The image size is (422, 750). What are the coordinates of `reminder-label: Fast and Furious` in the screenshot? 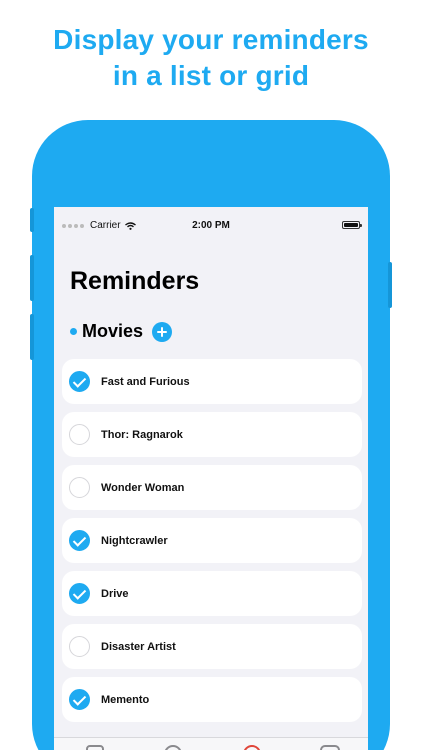 It's located at (145, 381).